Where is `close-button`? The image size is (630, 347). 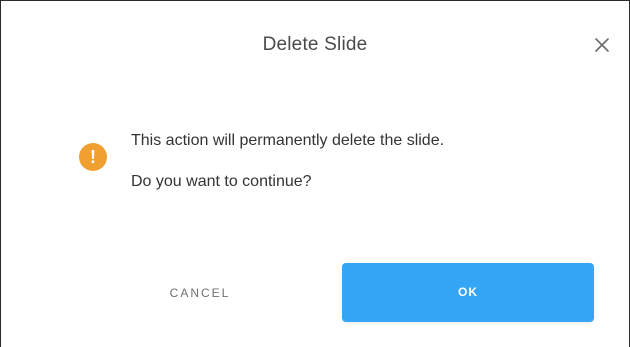 close-button is located at coordinates (602, 45).